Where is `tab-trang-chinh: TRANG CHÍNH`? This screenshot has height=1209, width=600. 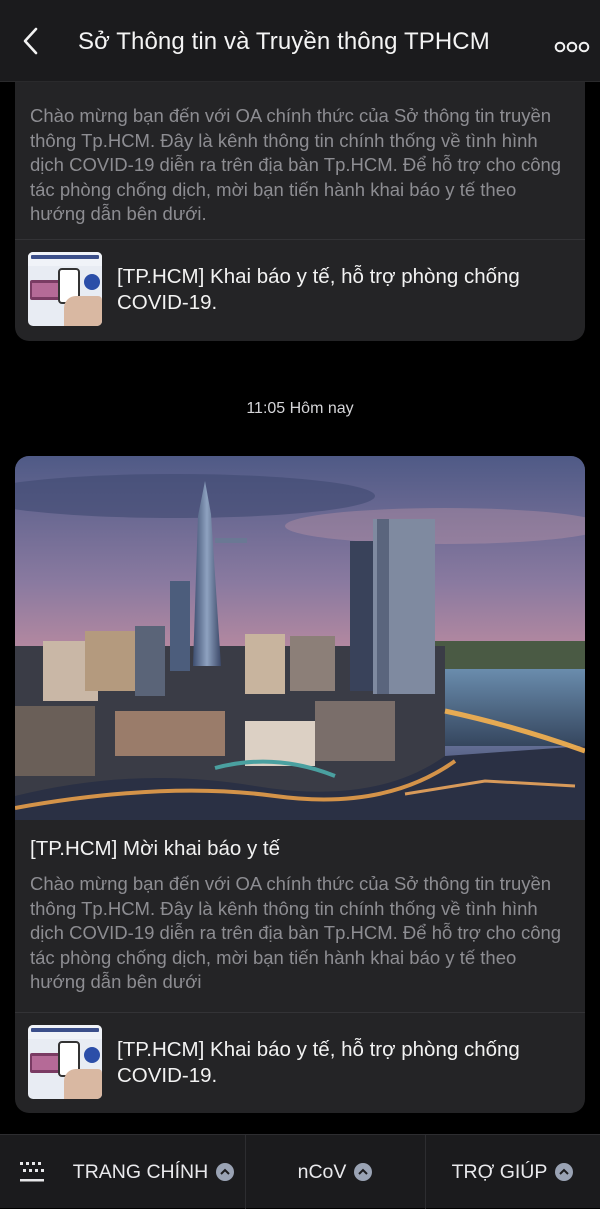 tab-trang-chinh: TRANG CHÍNH is located at coordinates (153, 1172).